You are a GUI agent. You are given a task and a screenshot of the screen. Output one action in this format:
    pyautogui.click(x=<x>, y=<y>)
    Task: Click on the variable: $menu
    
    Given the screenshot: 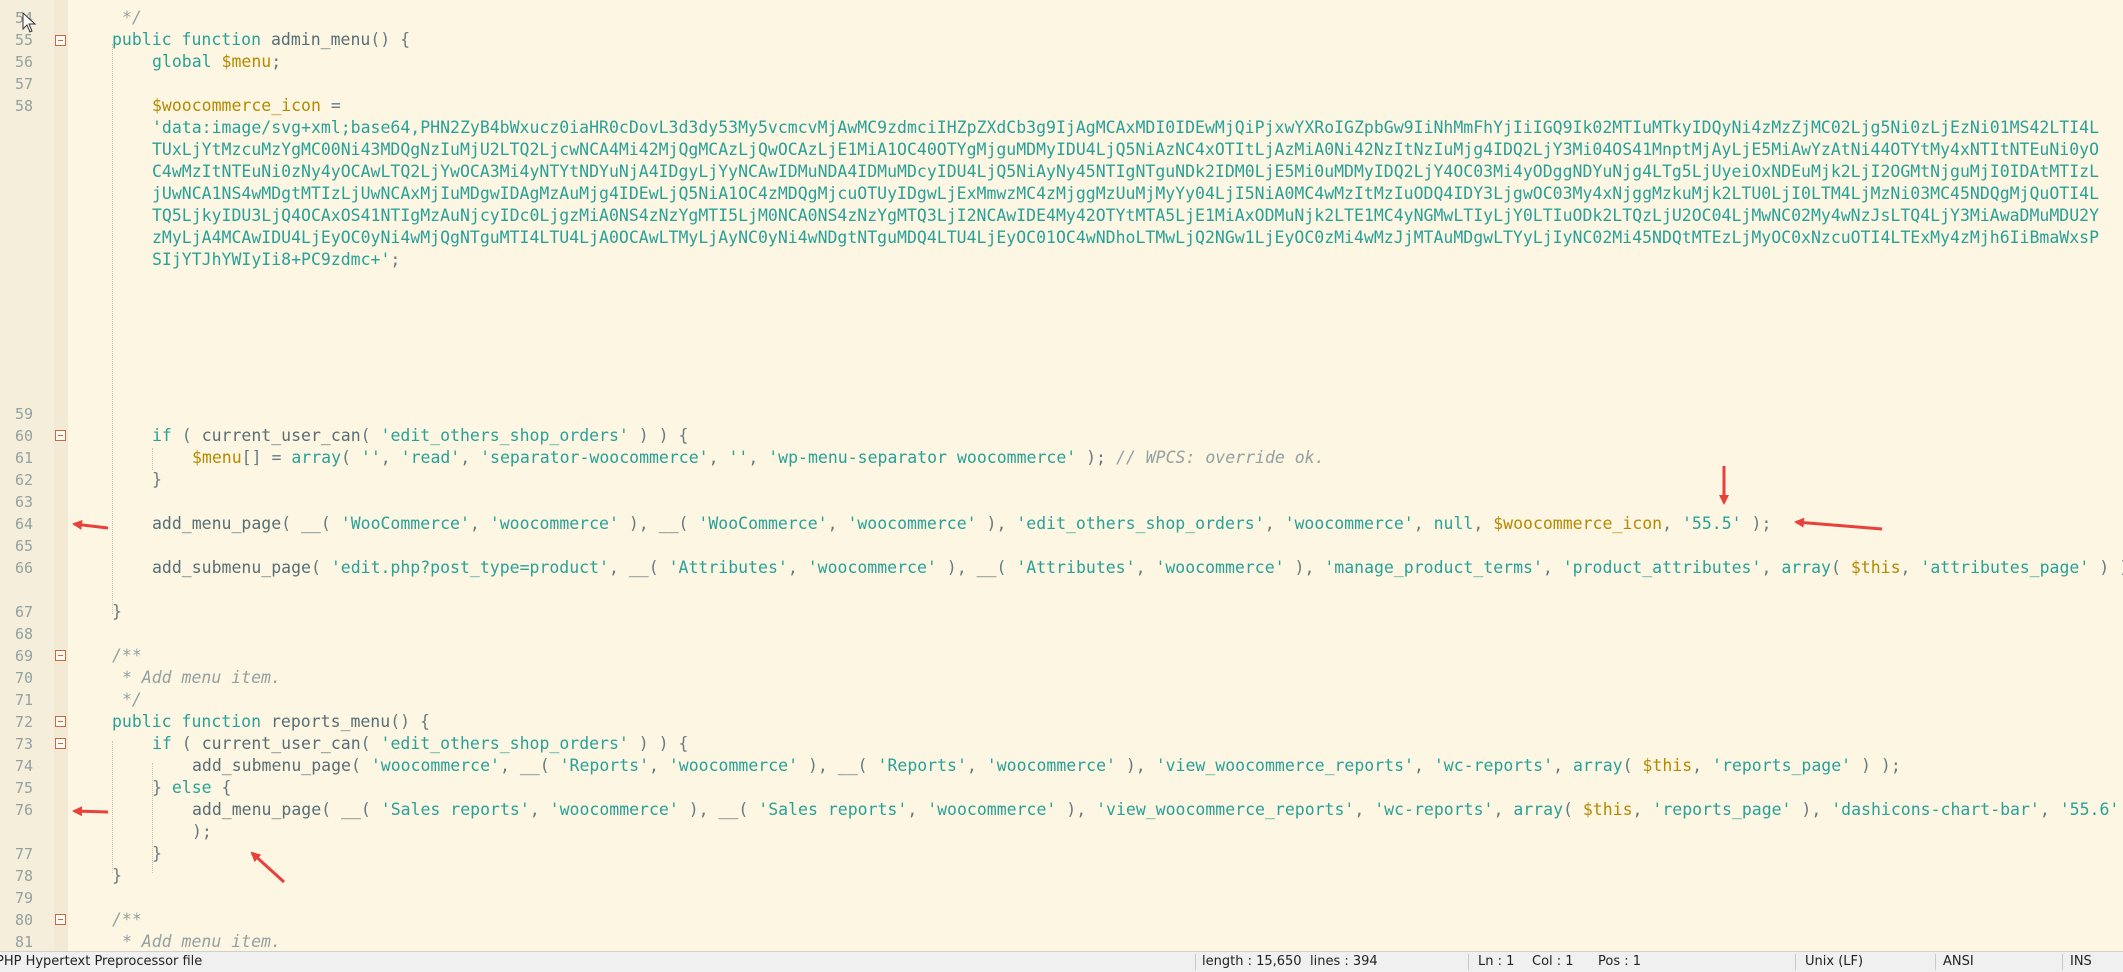 What is the action you would take?
    pyautogui.click(x=217, y=457)
    